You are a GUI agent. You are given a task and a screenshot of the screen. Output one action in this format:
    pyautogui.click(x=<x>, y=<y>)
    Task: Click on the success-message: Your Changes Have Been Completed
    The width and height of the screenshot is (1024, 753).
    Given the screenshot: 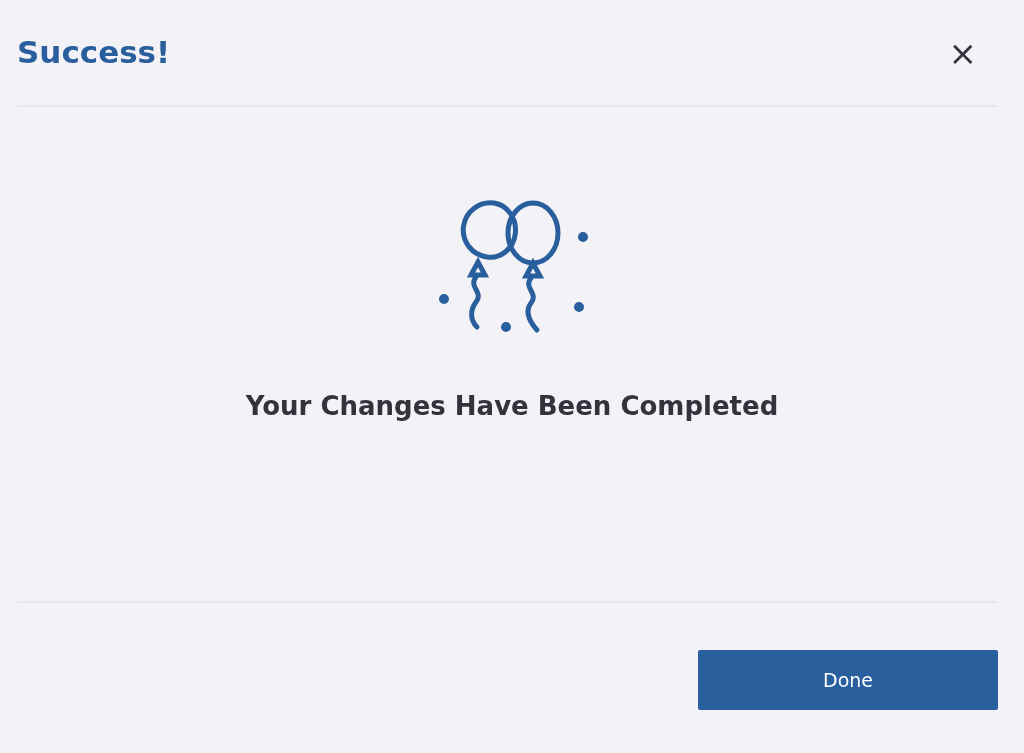 What is the action you would take?
    pyautogui.click(x=512, y=406)
    